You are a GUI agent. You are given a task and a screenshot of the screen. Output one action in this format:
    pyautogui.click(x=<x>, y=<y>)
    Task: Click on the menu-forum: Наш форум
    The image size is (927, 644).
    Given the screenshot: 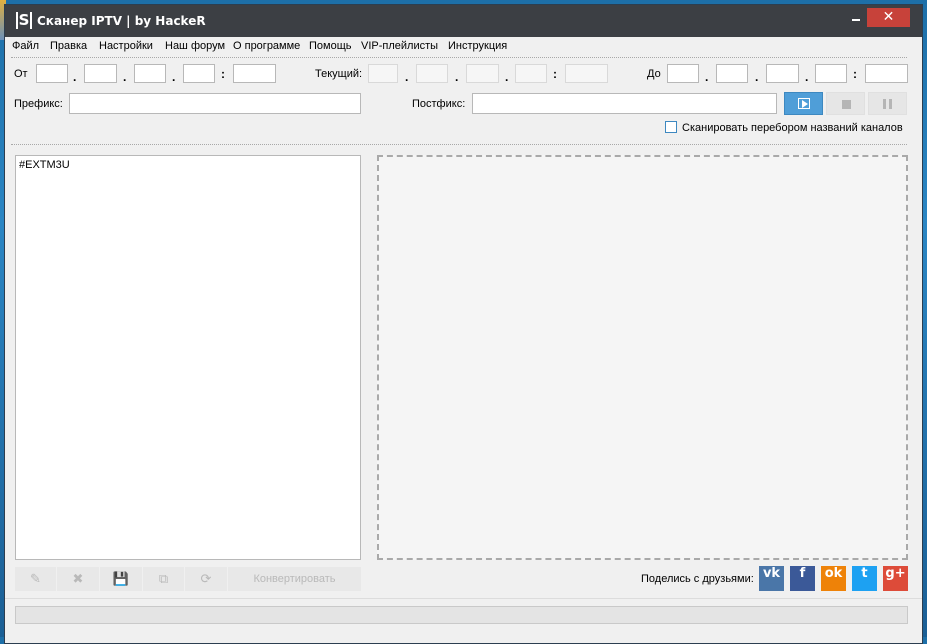 What is the action you would take?
    pyautogui.click(x=195, y=46)
    